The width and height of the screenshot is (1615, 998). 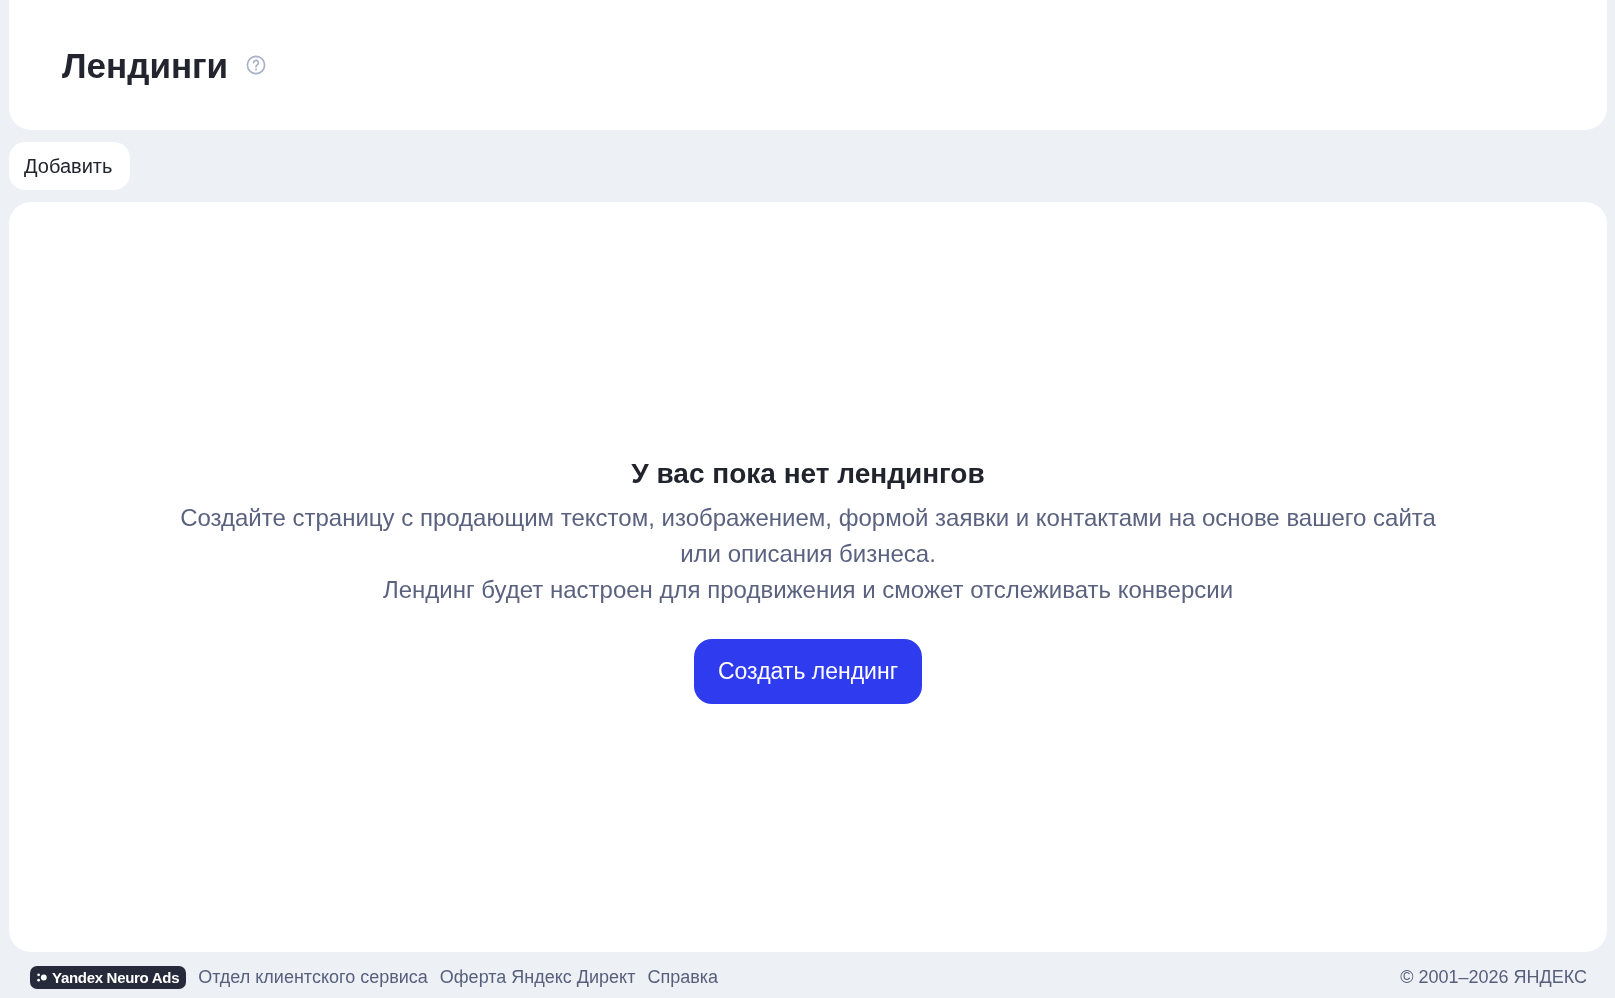 I want to click on footer-link: Оферта Яндекс Директ, so click(x=537, y=977).